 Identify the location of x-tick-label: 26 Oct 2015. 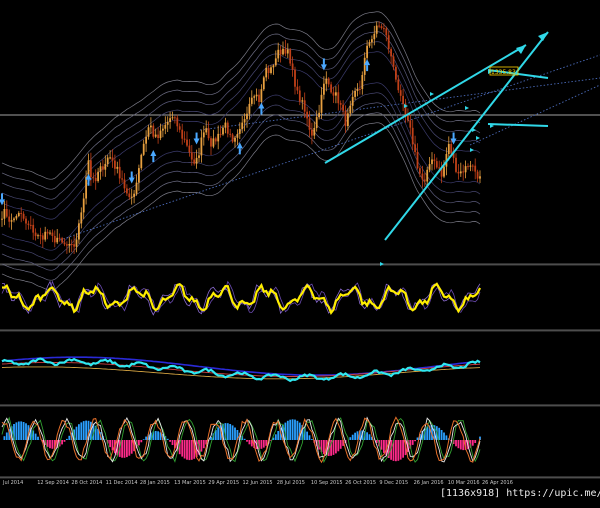
(360, 483).